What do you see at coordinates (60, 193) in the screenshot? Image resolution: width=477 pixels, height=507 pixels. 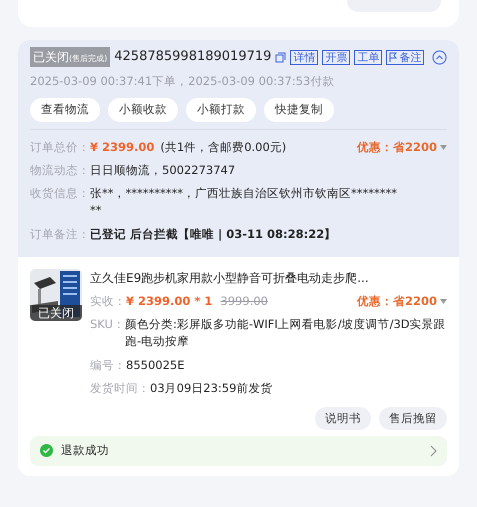 I see `field-label: 收货信息：` at bounding box center [60, 193].